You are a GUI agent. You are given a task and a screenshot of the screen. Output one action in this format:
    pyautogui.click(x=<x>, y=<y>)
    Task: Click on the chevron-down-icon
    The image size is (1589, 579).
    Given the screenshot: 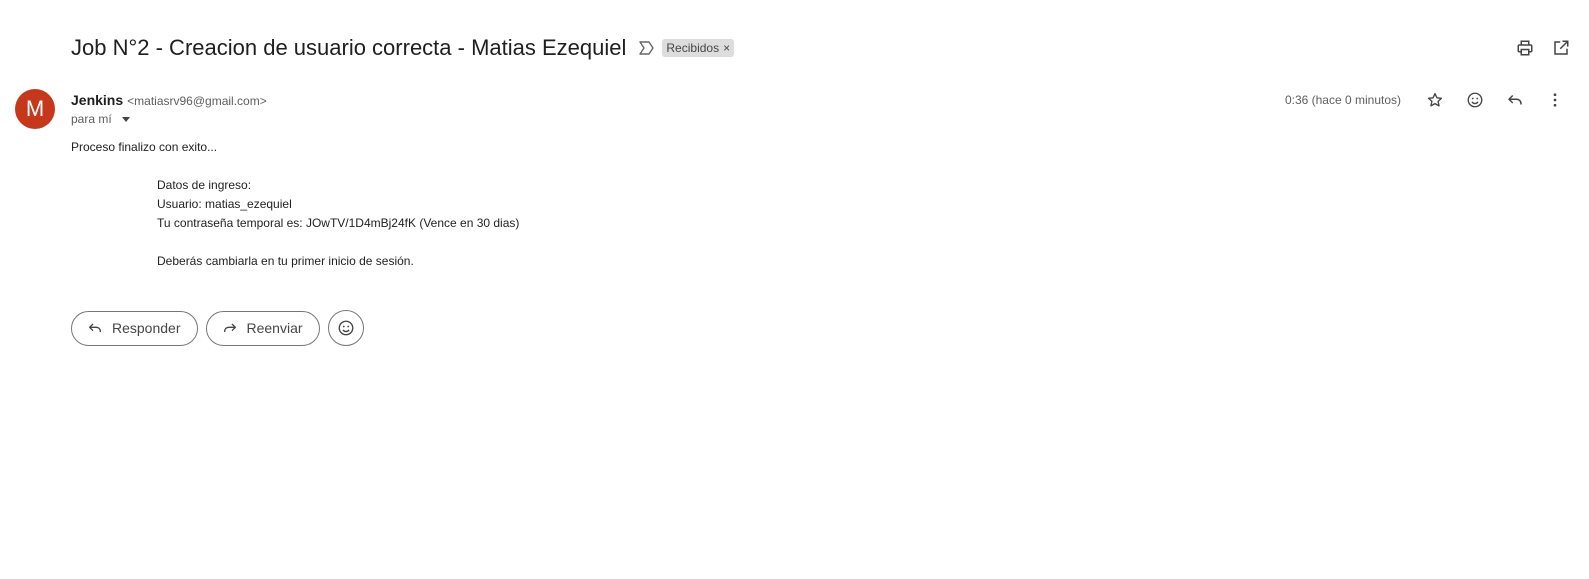 What is the action you would take?
    pyautogui.click(x=125, y=119)
    